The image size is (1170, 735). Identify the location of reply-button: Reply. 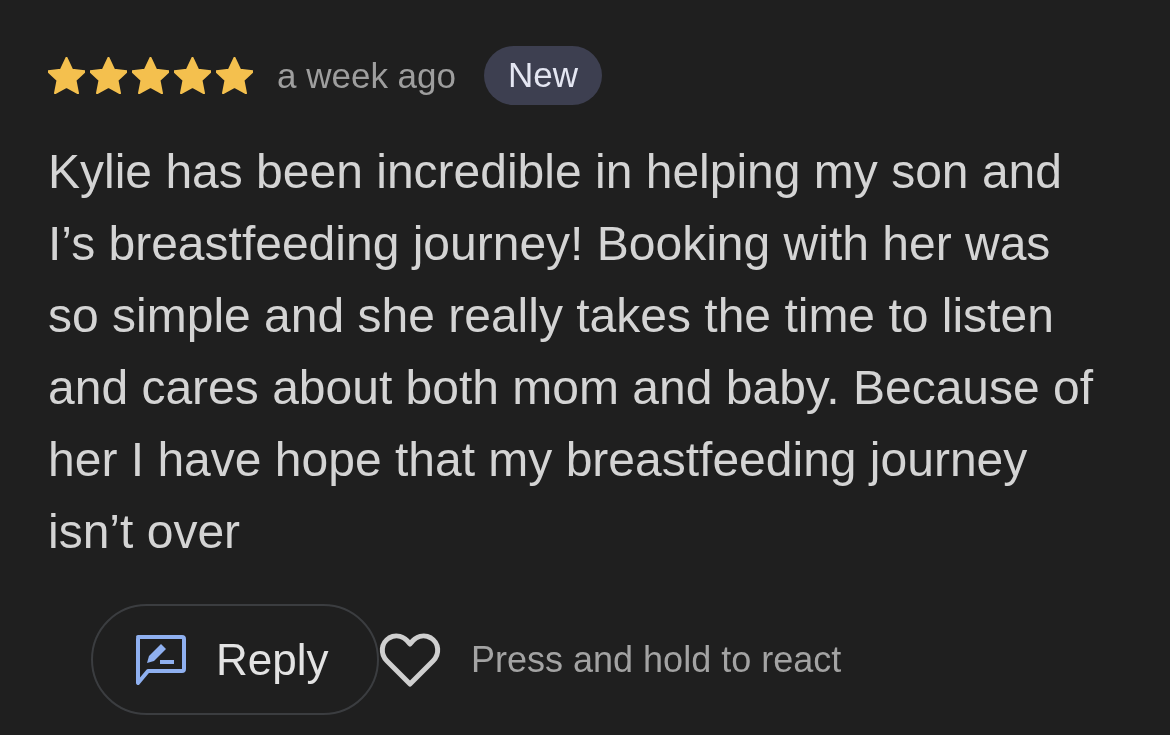
(235, 659).